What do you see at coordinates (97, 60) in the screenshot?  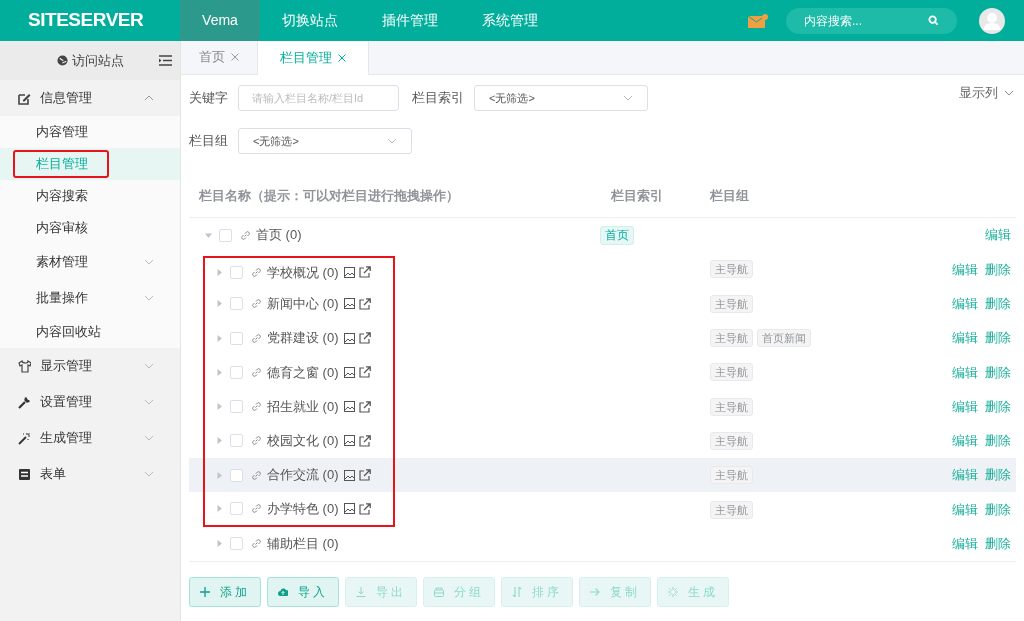 I see `visit-site-link: 访问站点` at bounding box center [97, 60].